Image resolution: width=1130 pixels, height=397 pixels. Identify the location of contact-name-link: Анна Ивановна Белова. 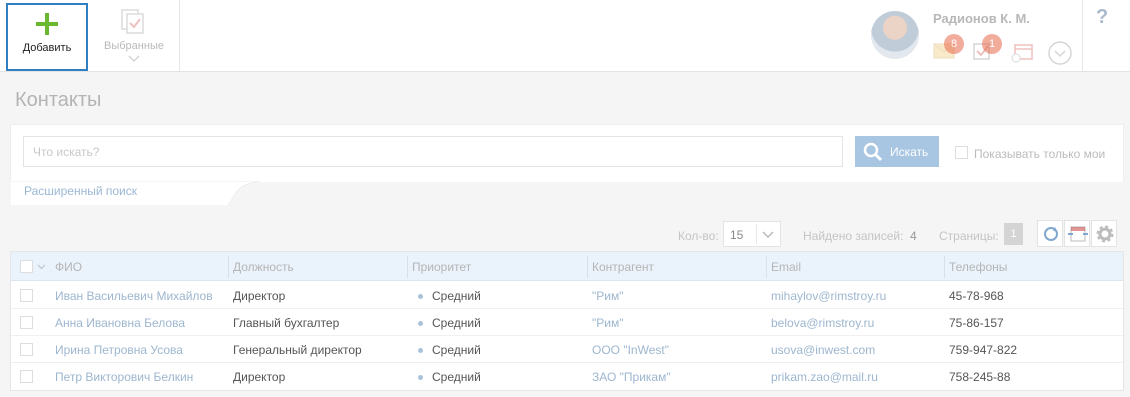
(120, 323).